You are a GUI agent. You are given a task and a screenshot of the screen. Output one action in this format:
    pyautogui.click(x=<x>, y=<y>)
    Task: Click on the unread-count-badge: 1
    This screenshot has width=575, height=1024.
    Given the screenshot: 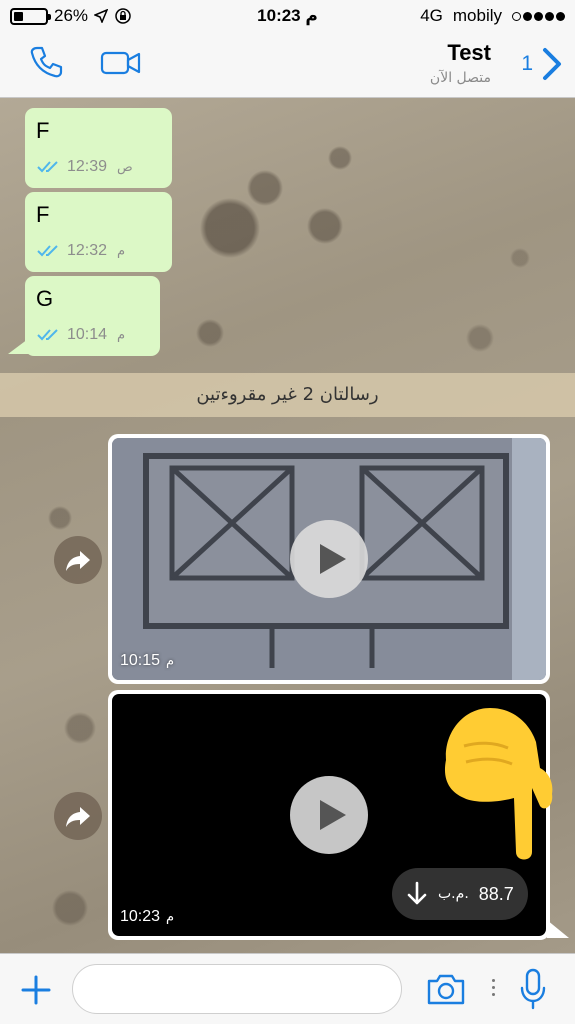 What is the action you would take?
    pyautogui.click(x=527, y=63)
    